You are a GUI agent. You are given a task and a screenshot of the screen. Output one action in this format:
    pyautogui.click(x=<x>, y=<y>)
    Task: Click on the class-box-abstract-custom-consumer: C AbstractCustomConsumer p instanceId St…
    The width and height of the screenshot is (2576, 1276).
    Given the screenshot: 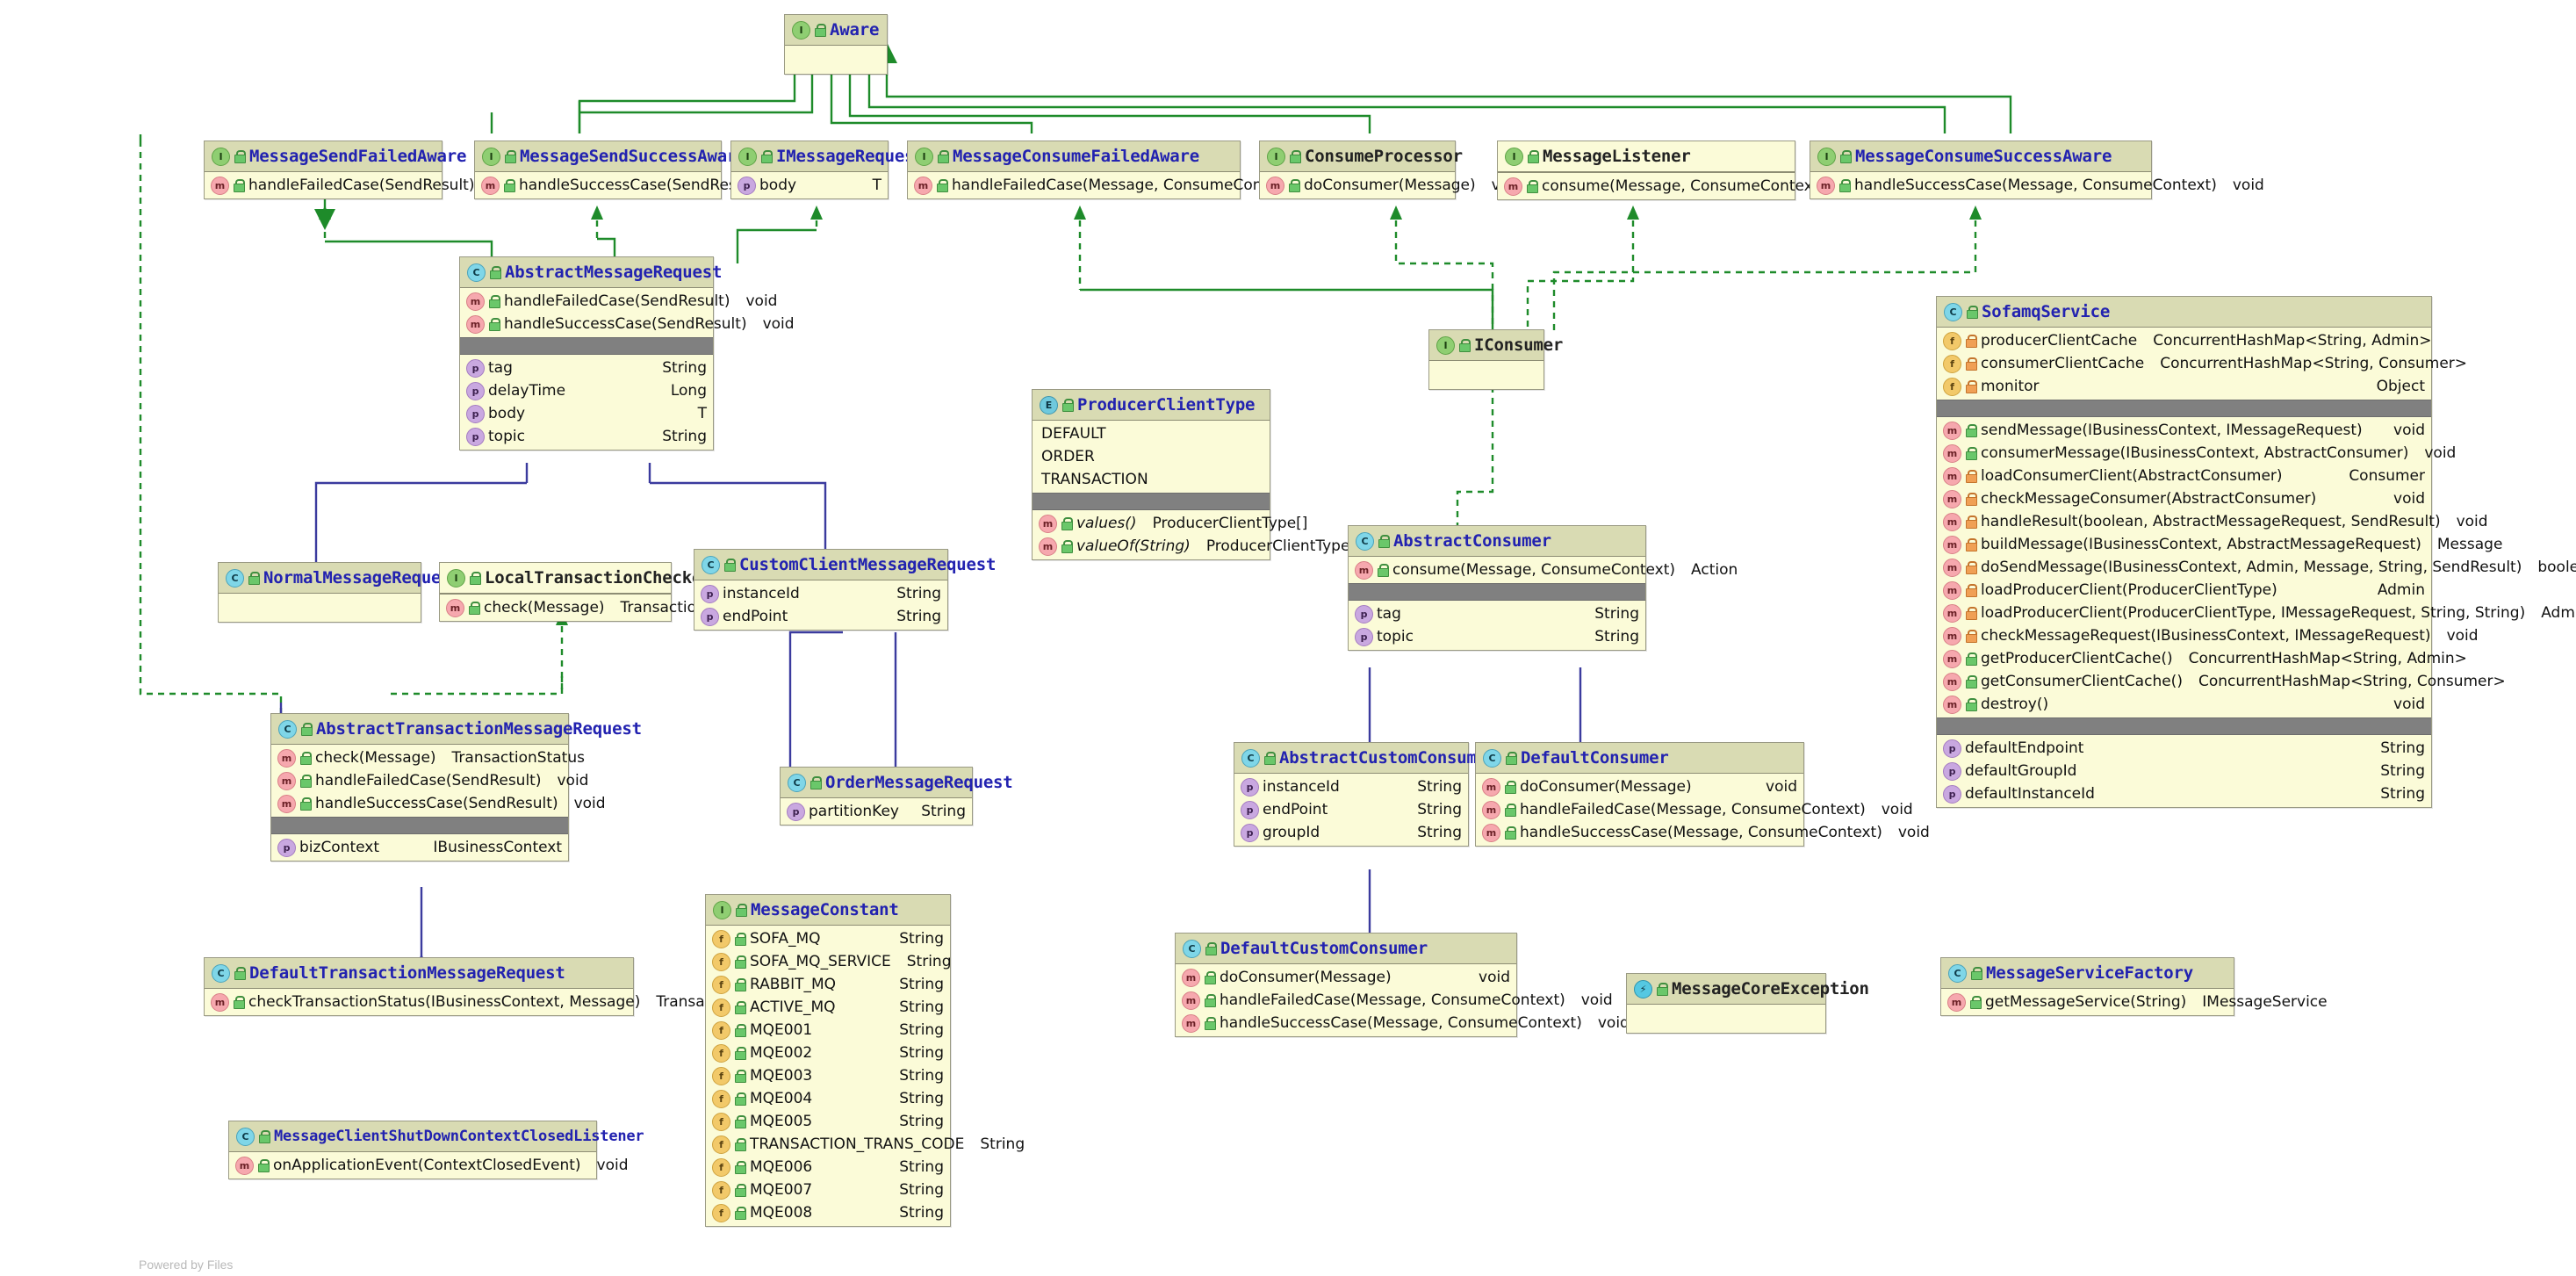 What is the action you would take?
    pyautogui.click(x=1365, y=794)
    